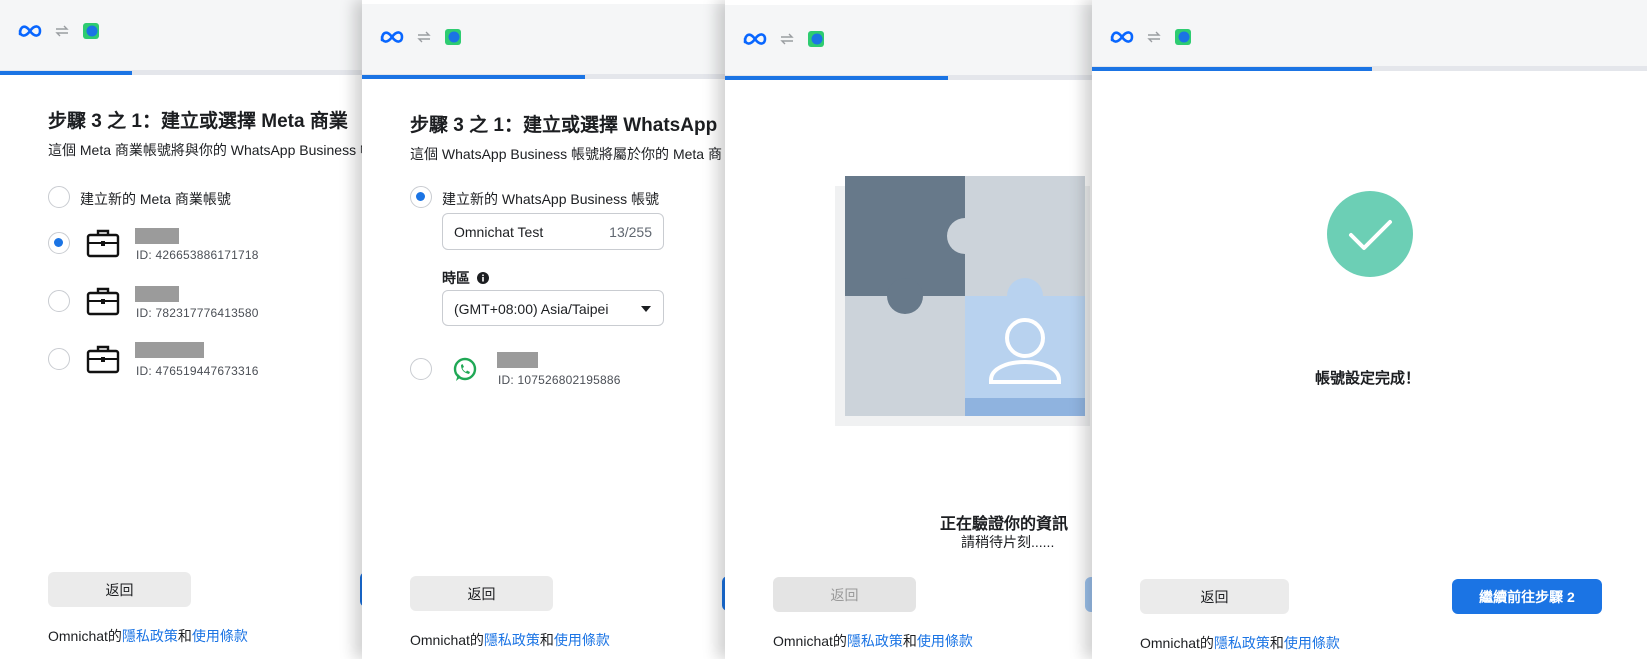 This screenshot has height=659, width=1647. What do you see at coordinates (962, 301) in the screenshot?
I see `puzzle-illustration` at bounding box center [962, 301].